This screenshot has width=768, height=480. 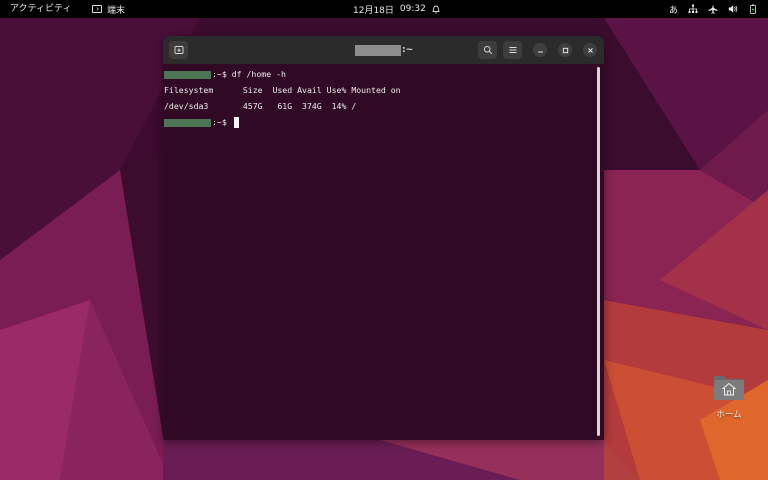 What do you see at coordinates (598, 251) in the screenshot?
I see `terminal-scrollbar` at bounding box center [598, 251].